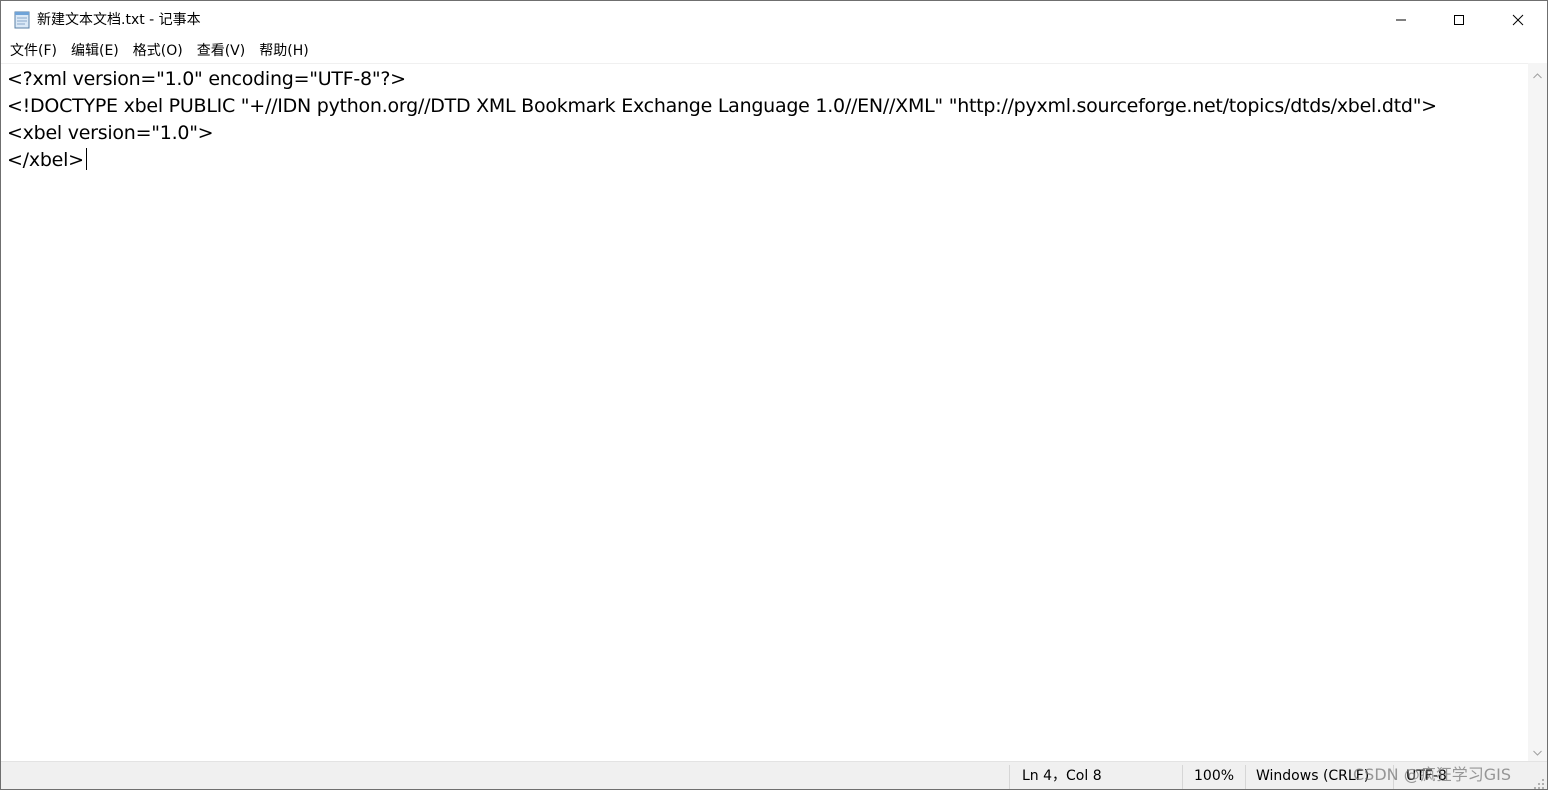 This screenshot has height=794, width=1548. I want to click on close-button, so click(1518, 20).